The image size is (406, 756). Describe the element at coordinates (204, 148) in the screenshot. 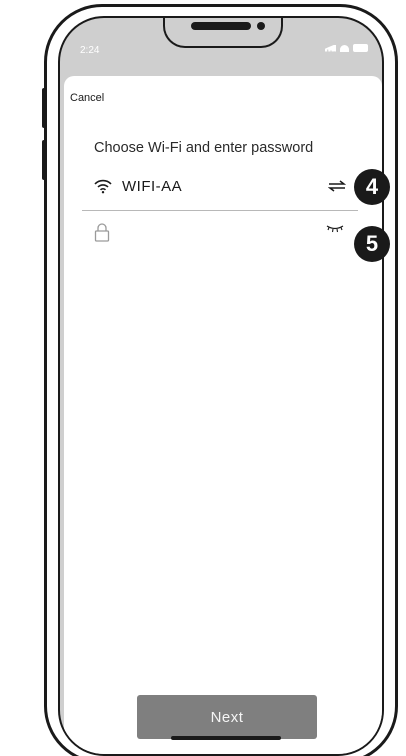

I see `page-title: Choose Wi-Fi and enter password` at that location.